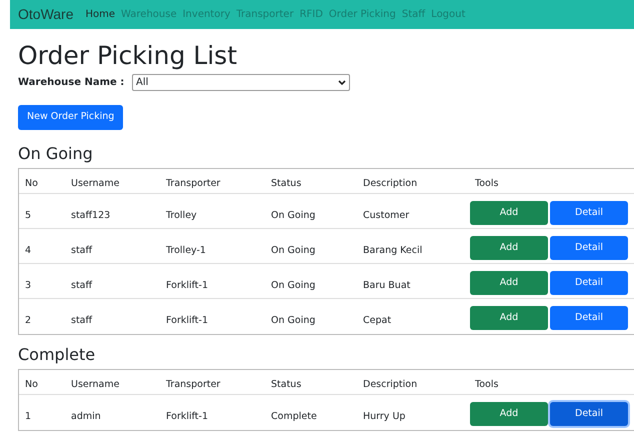 The width and height of the screenshot is (634, 444). I want to click on table-cell: Barang Kecil, so click(392, 250).